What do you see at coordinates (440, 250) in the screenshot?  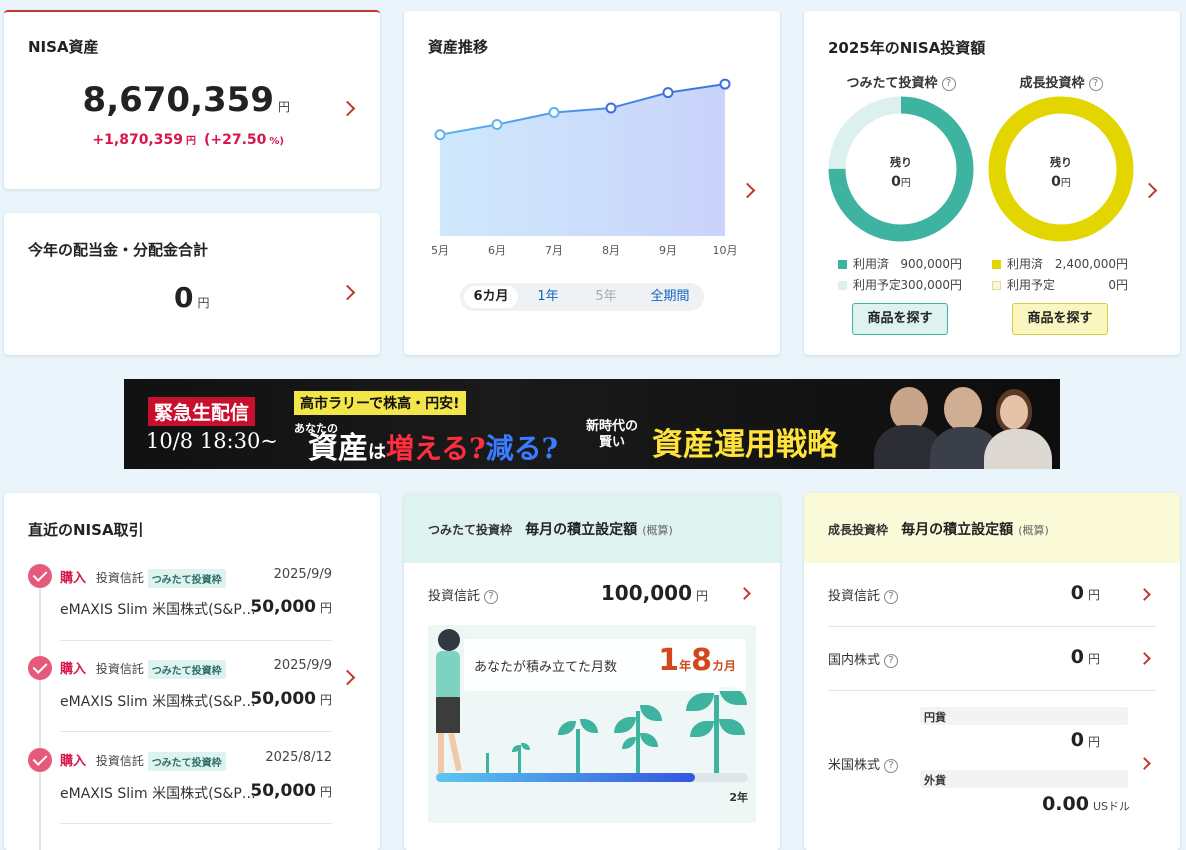 I see `x-tick-label: 5月` at bounding box center [440, 250].